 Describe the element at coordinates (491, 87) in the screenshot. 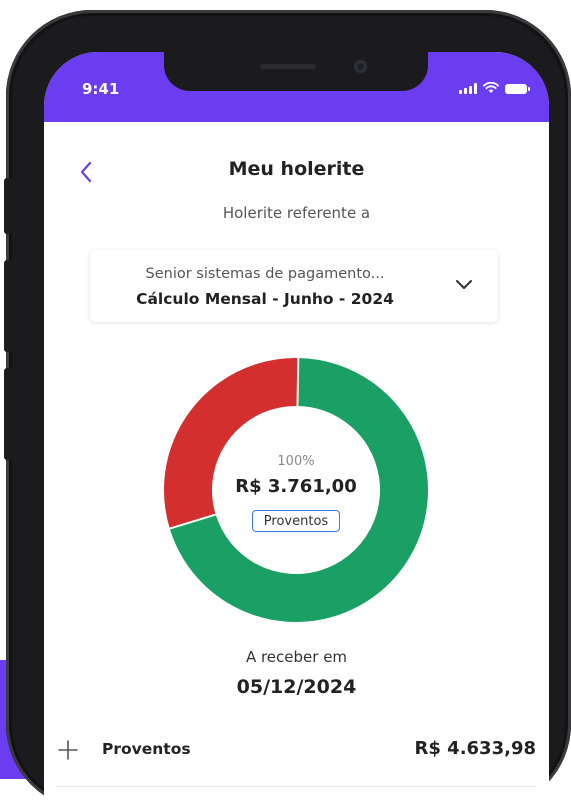

I see `wifi-icon` at that location.